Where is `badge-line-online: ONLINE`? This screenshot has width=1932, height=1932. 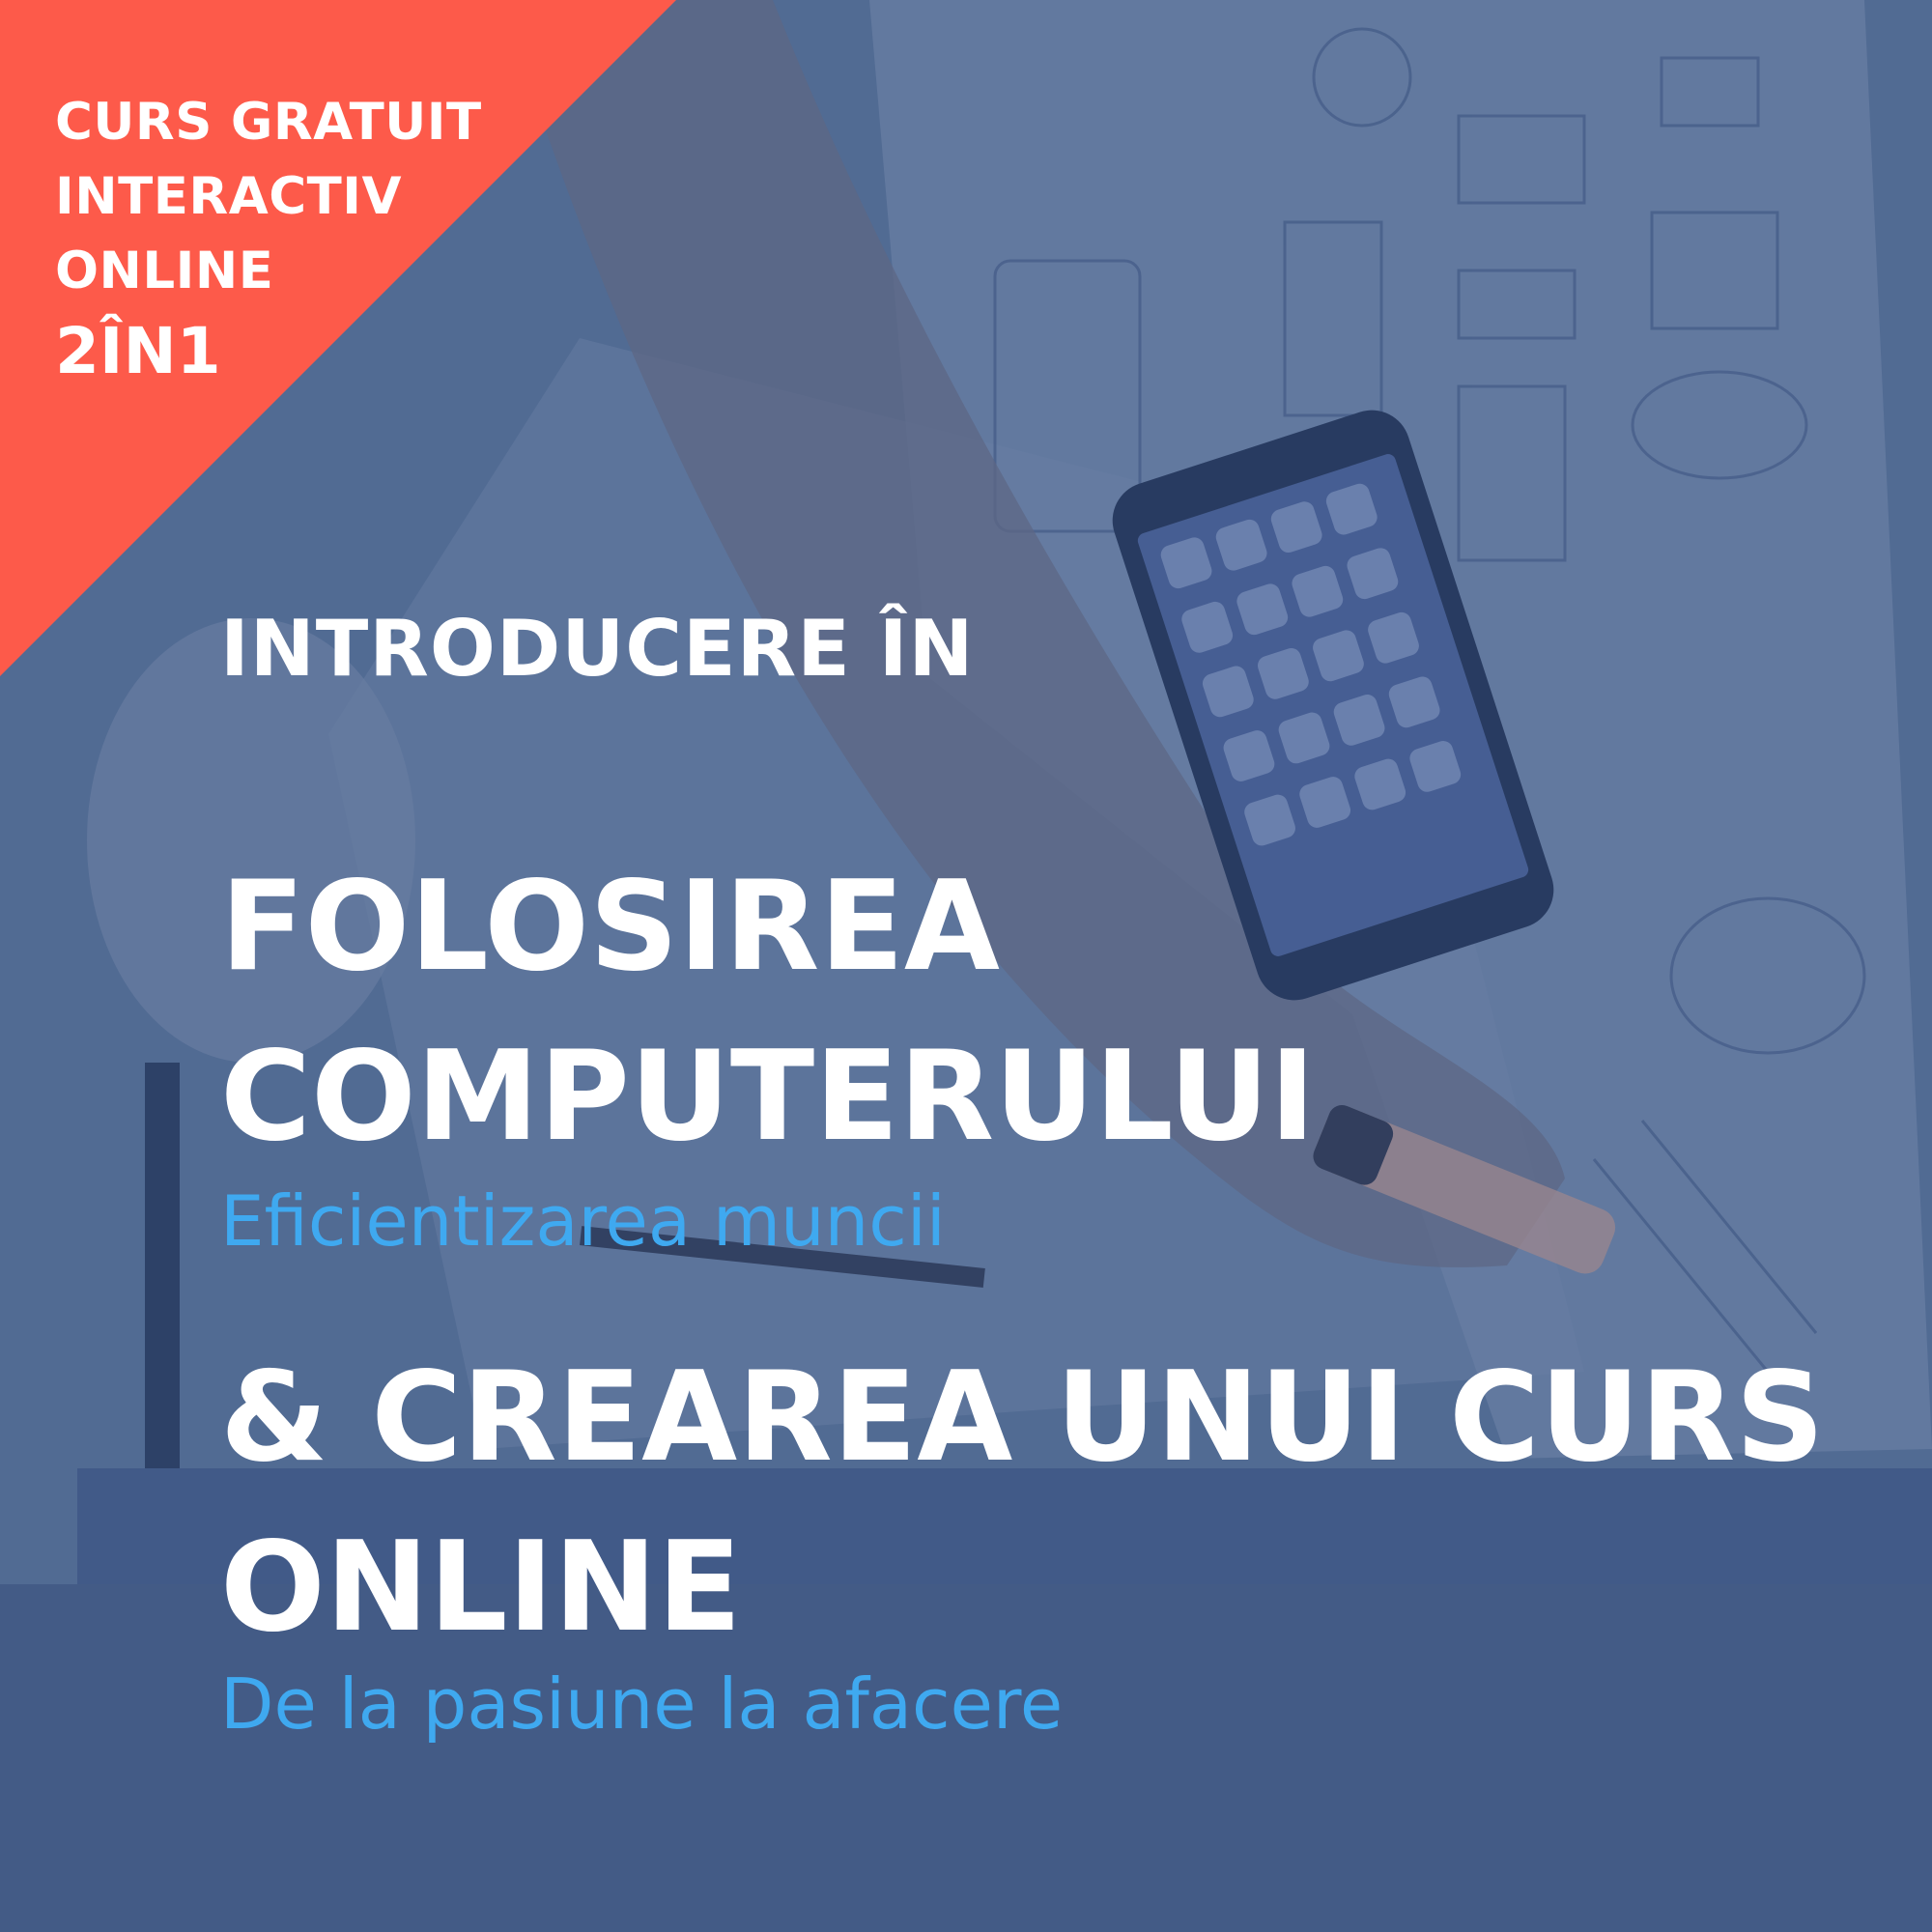
badge-line-online: ONLINE is located at coordinates (164, 271).